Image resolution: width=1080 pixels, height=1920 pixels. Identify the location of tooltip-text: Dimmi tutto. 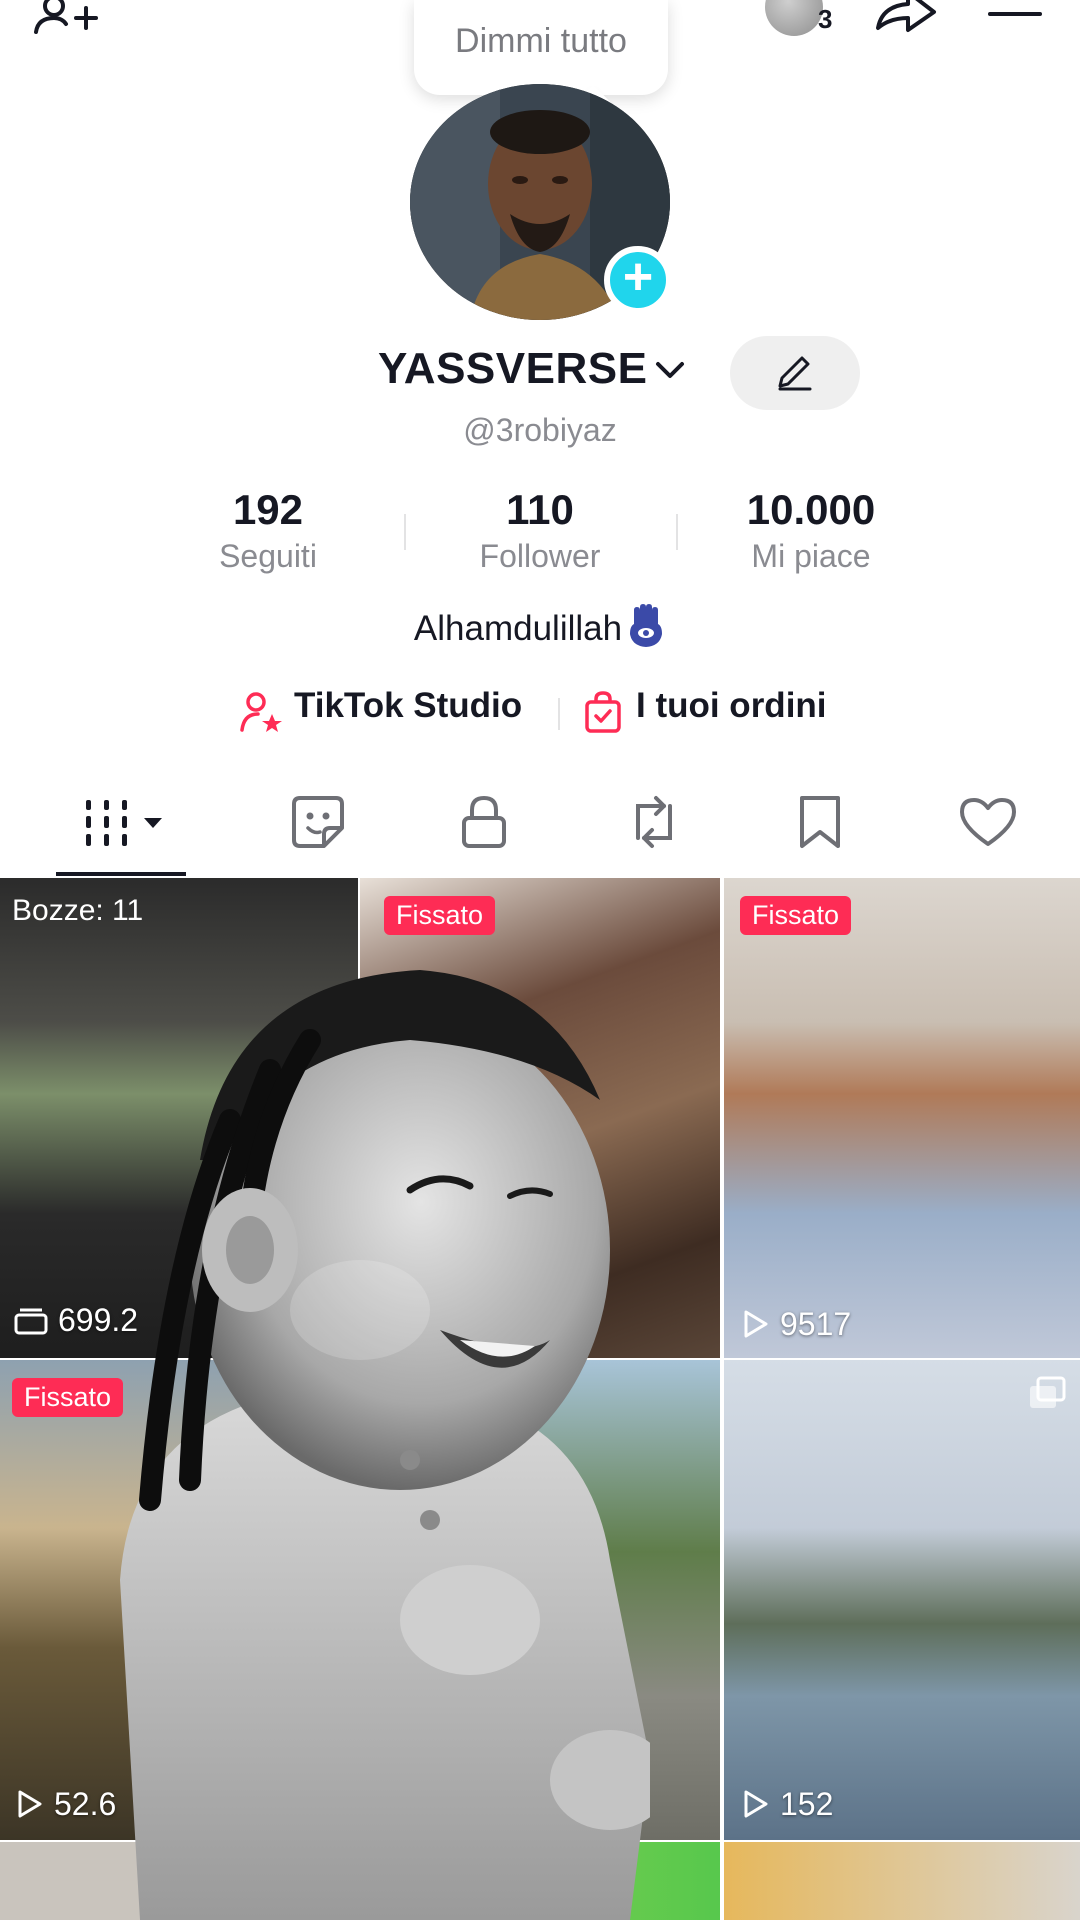
(541, 41).